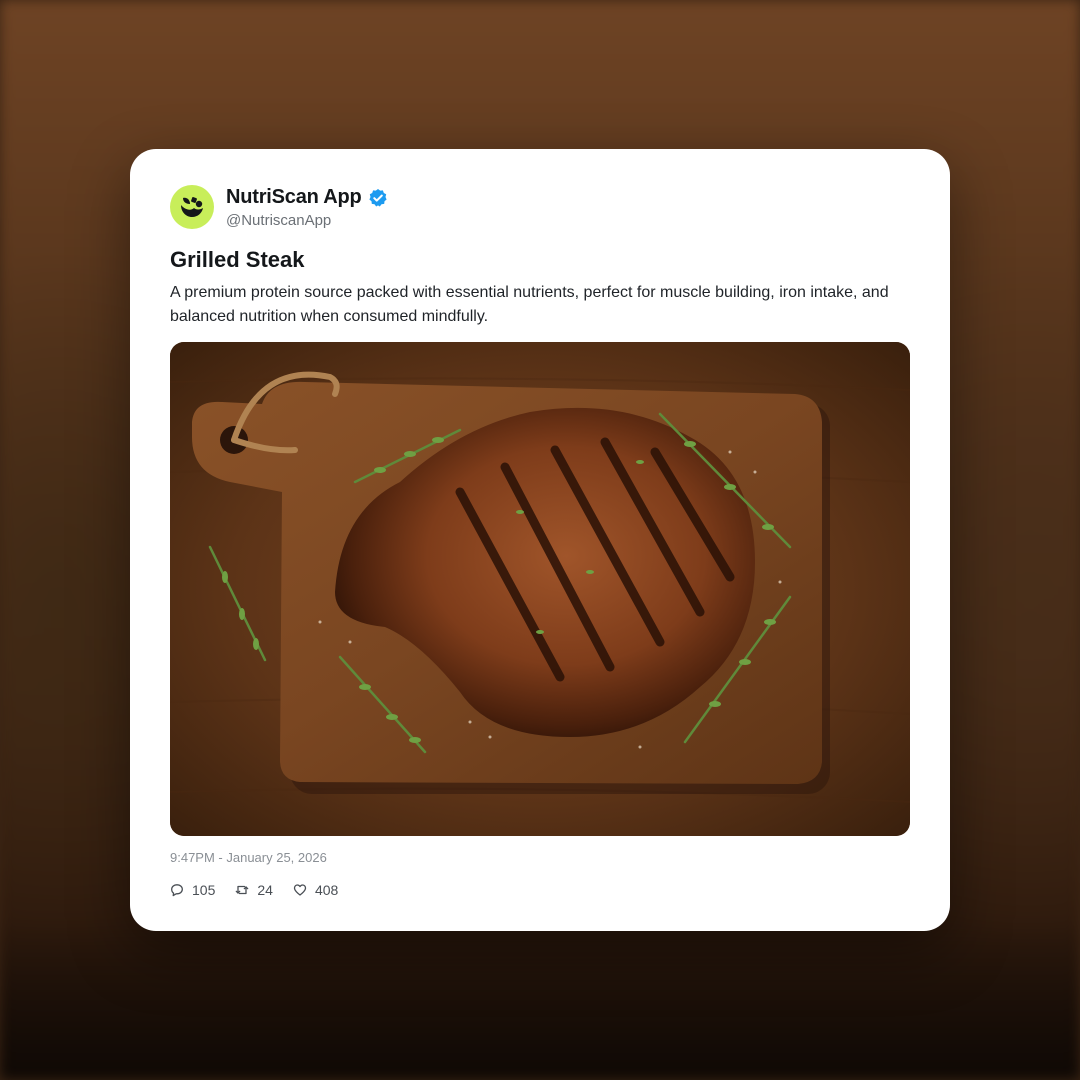 The height and width of the screenshot is (1080, 1080). I want to click on post-actions: 105 24 408, so click(264, 890).